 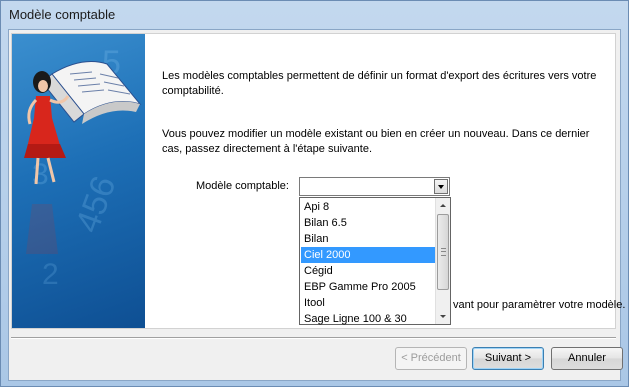 What do you see at coordinates (368, 319) in the screenshot?
I see `list-item: Sage Ligne 100 & 30` at bounding box center [368, 319].